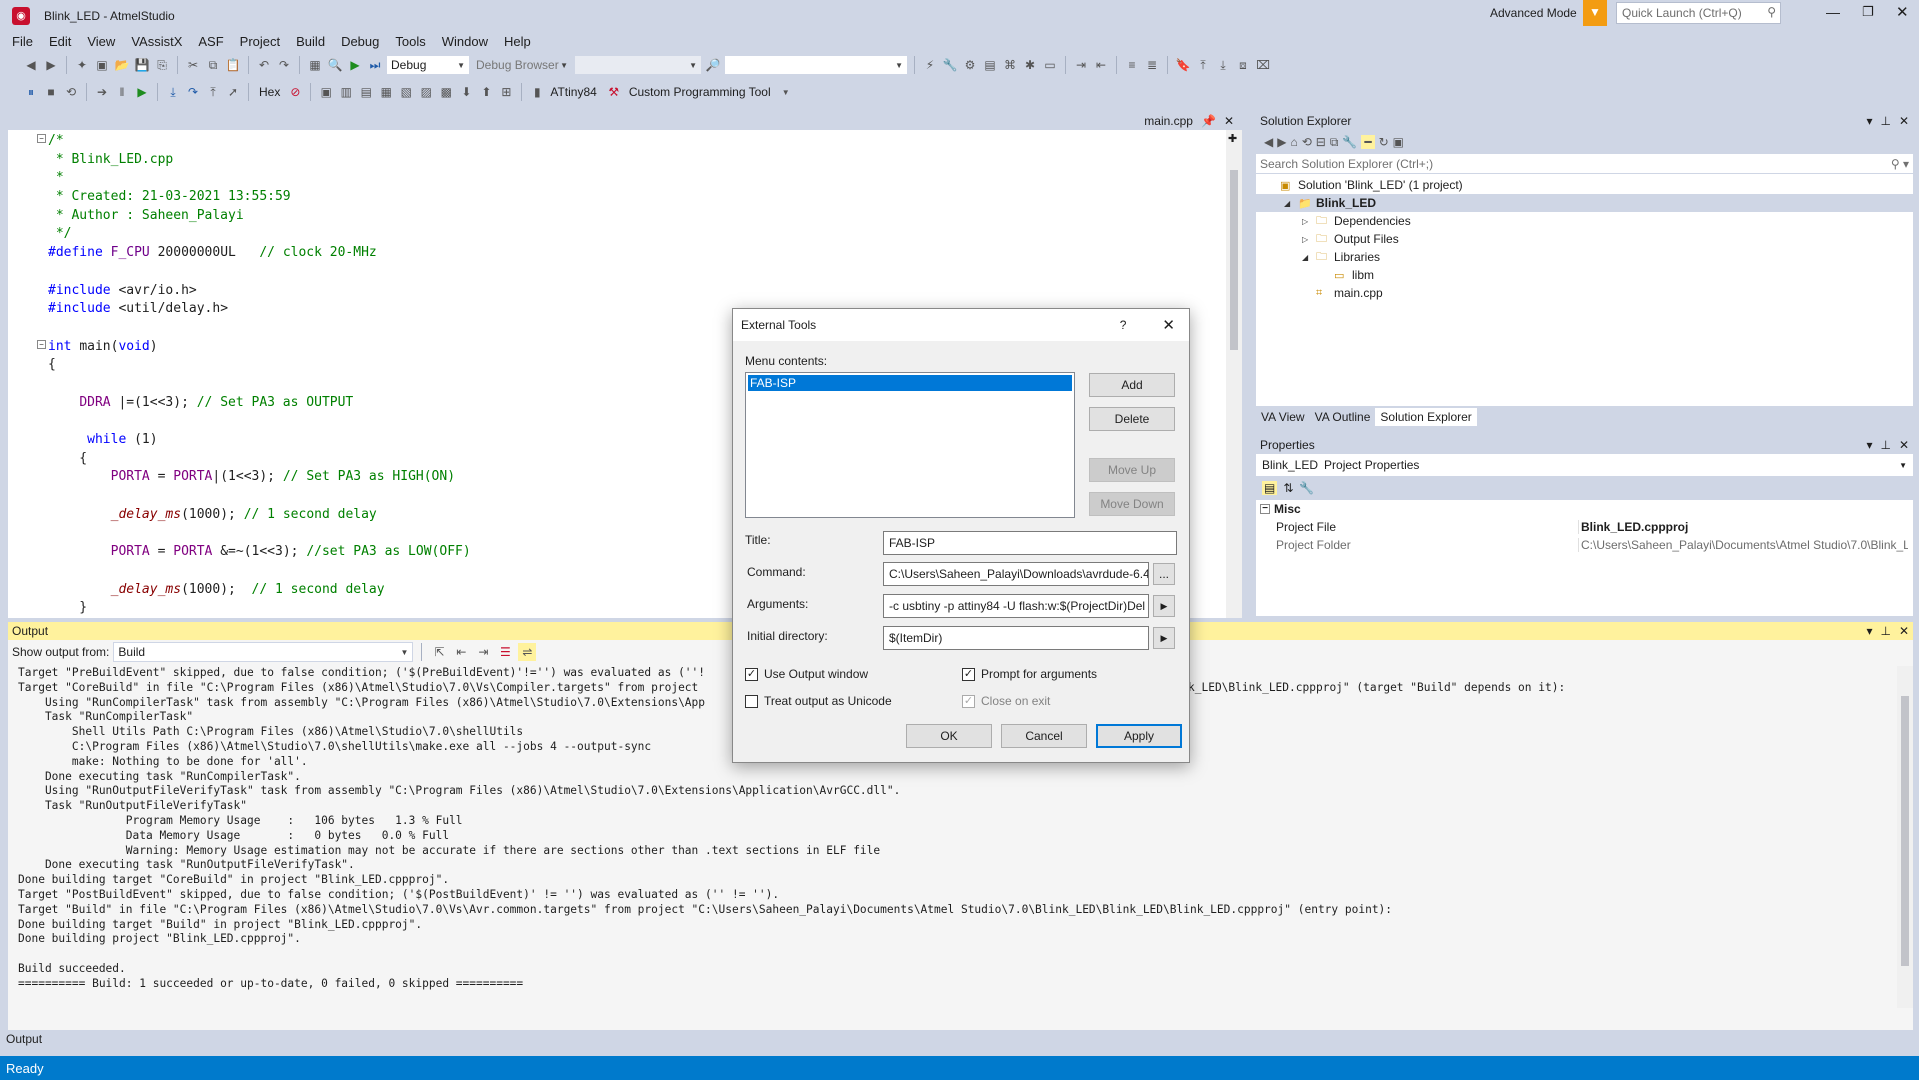 The height and width of the screenshot is (1080, 1919). Describe the element at coordinates (1533, 13) in the screenshot. I see `advanced-mode-label: Advanced Mode` at that location.